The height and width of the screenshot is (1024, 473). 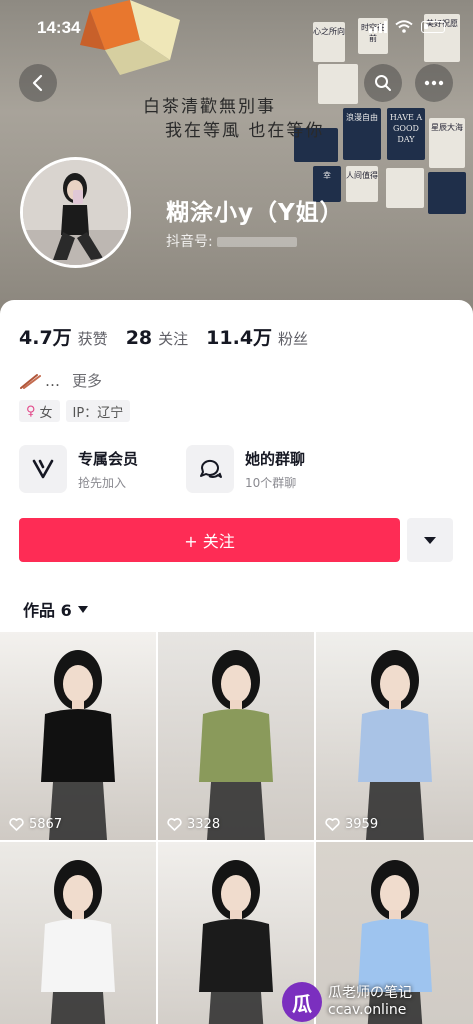 What do you see at coordinates (362, 134) in the screenshot?
I see `wall-card: 浪漫自由` at bounding box center [362, 134].